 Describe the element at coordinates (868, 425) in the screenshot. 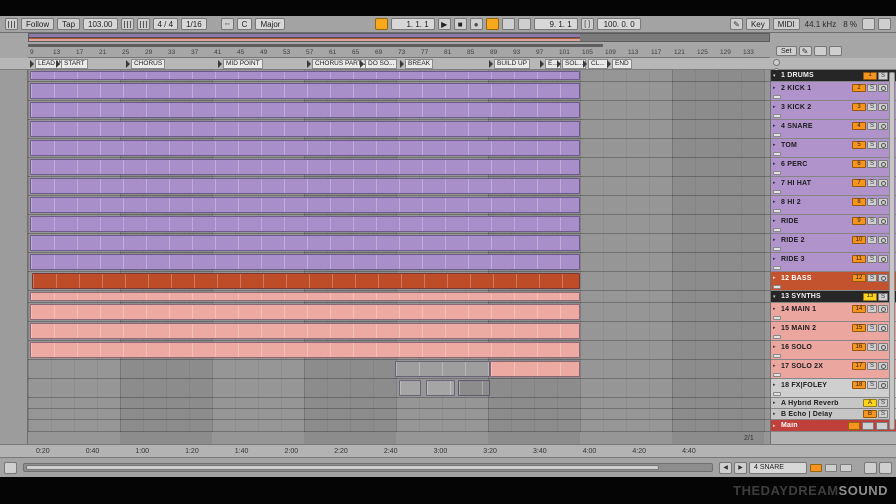

I see `main-control-box` at that location.